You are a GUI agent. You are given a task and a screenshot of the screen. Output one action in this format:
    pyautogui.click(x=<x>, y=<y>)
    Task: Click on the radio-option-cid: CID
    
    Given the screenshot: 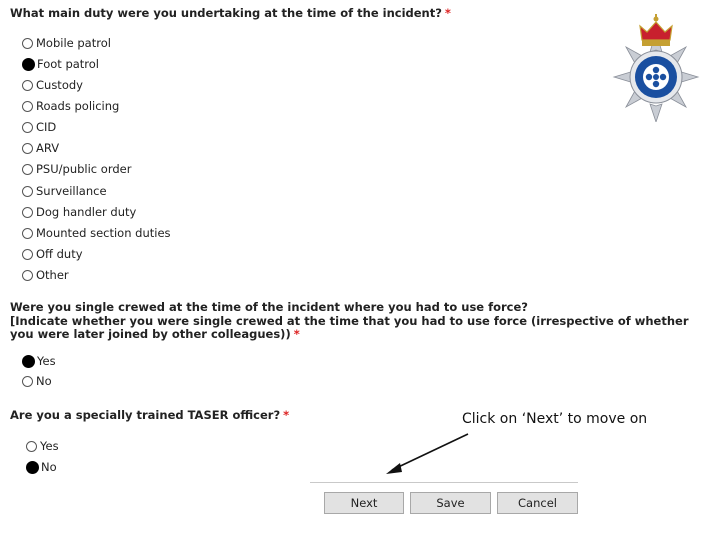 What is the action you would take?
    pyautogui.click(x=39, y=127)
    